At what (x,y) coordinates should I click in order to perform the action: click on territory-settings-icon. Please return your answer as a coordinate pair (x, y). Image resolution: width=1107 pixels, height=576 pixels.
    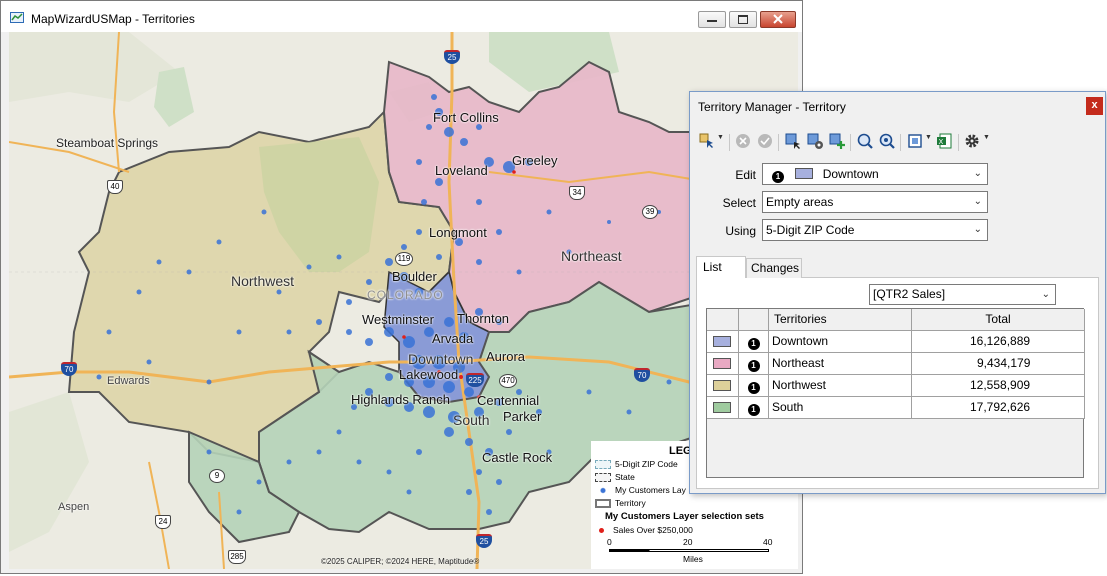
    Looking at the image, I should click on (815, 141).